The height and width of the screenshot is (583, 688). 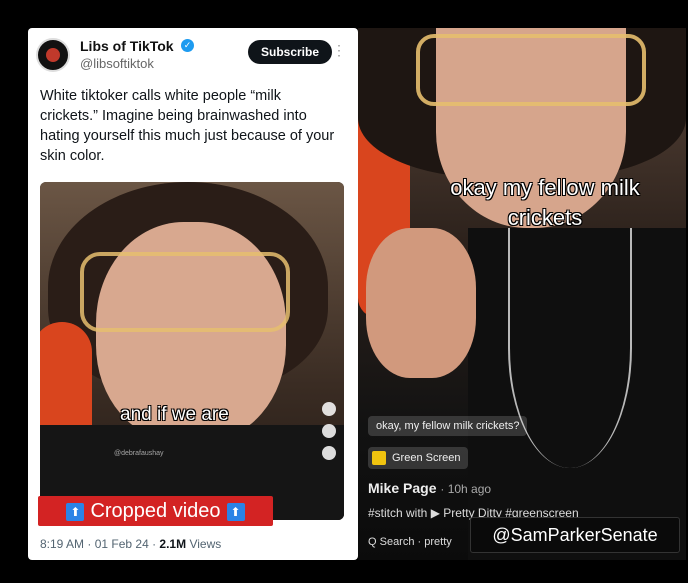 I want to click on verified-badge-icon: ✓, so click(x=187, y=45).